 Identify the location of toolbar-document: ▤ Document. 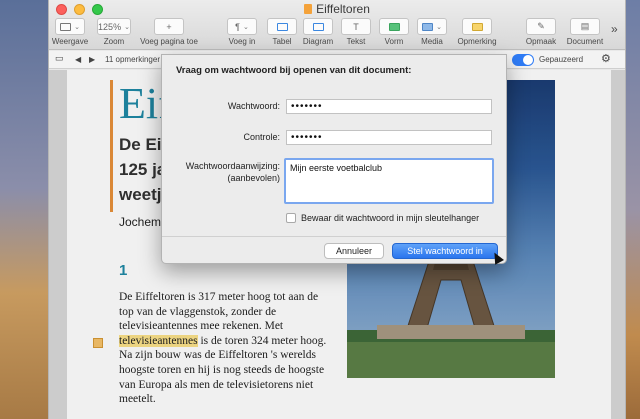
(585, 32).